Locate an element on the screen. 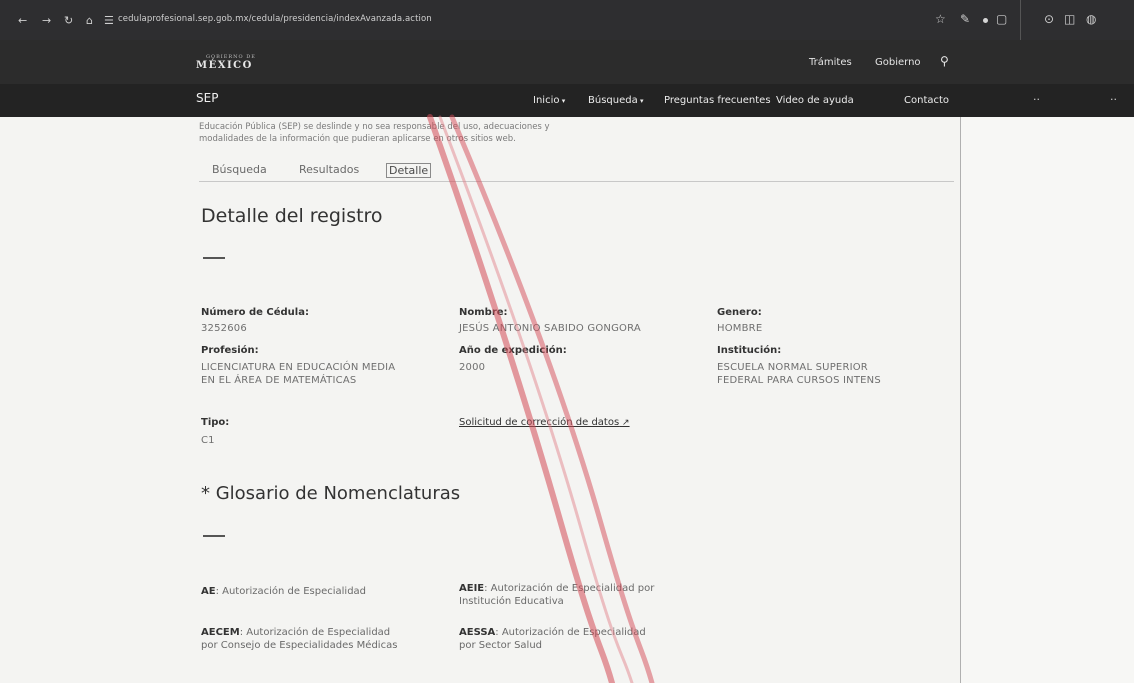 This screenshot has width=1134, height=683. tab-busqueda: Búsqueda is located at coordinates (239, 169).